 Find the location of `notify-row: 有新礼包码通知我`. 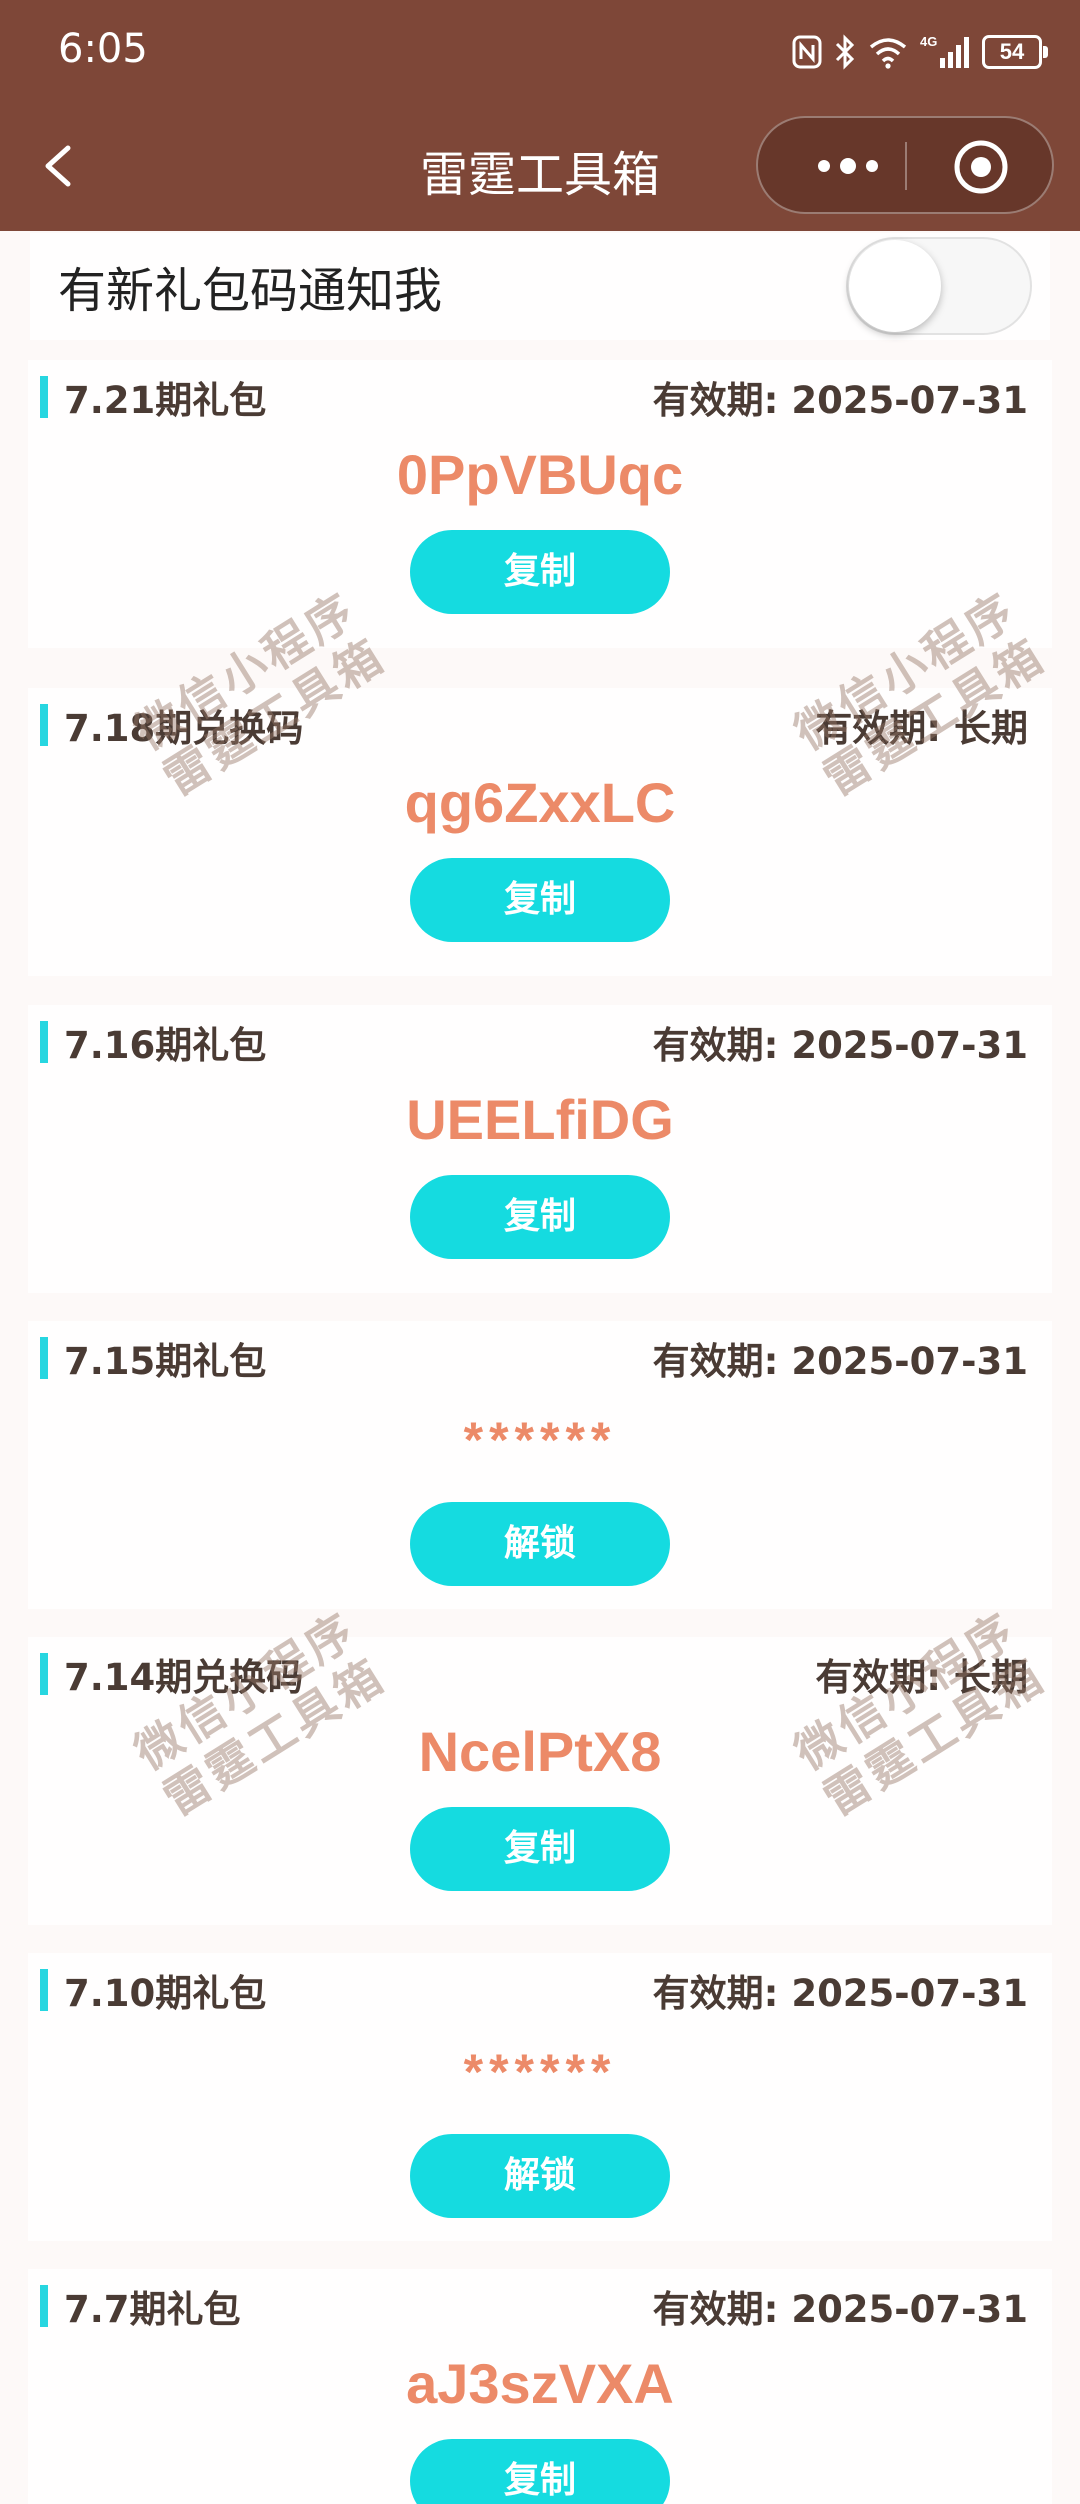

notify-row: 有新礼包码通知我 is located at coordinates (540, 286).